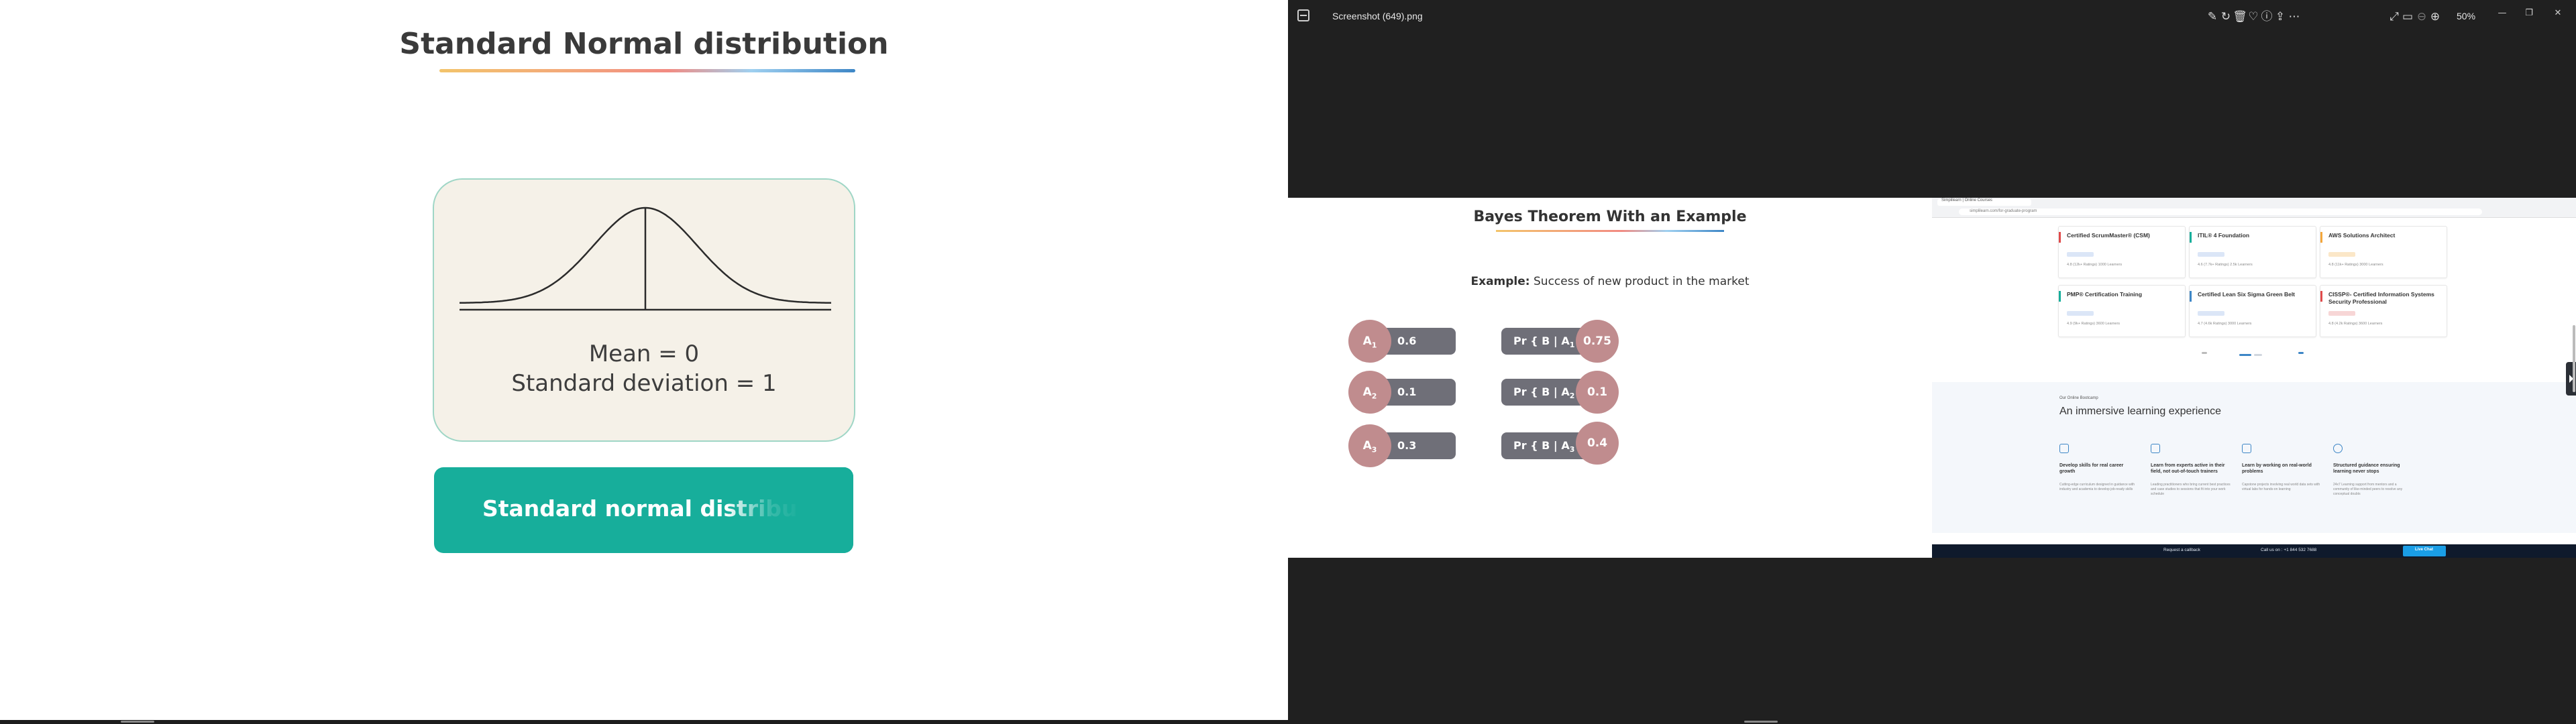  I want to click on likelihood-value: 0.1, so click(1597, 392).